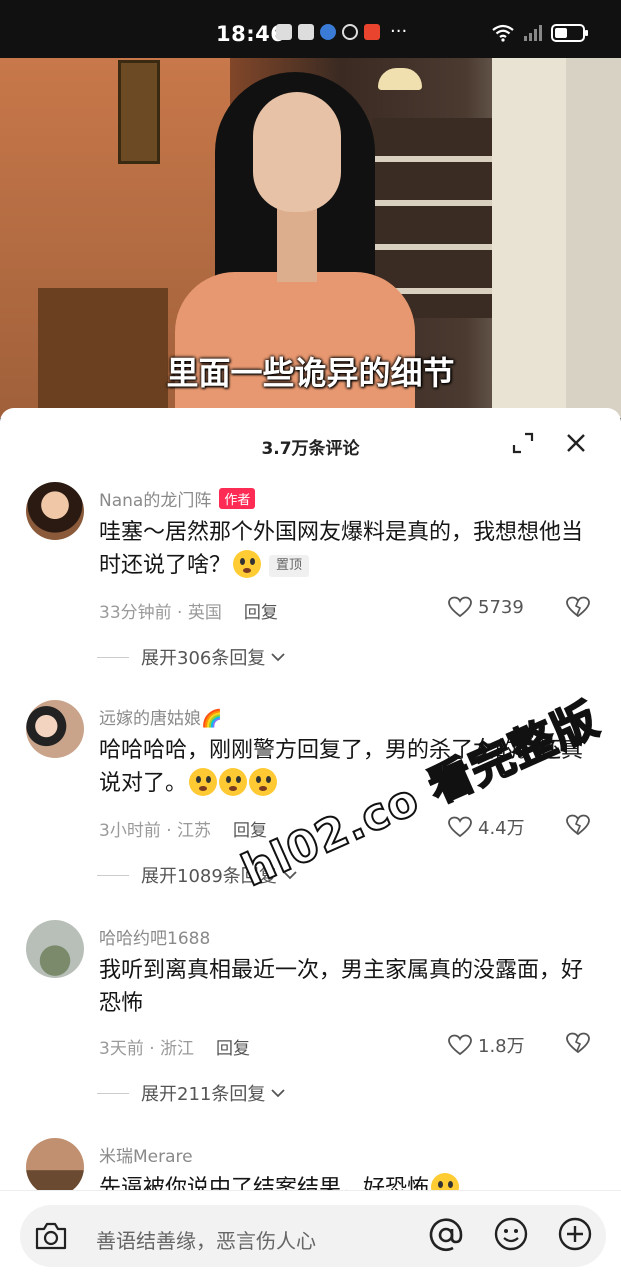  What do you see at coordinates (575, 1234) in the screenshot?
I see `add-icon` at bounding box center [575, 1234].